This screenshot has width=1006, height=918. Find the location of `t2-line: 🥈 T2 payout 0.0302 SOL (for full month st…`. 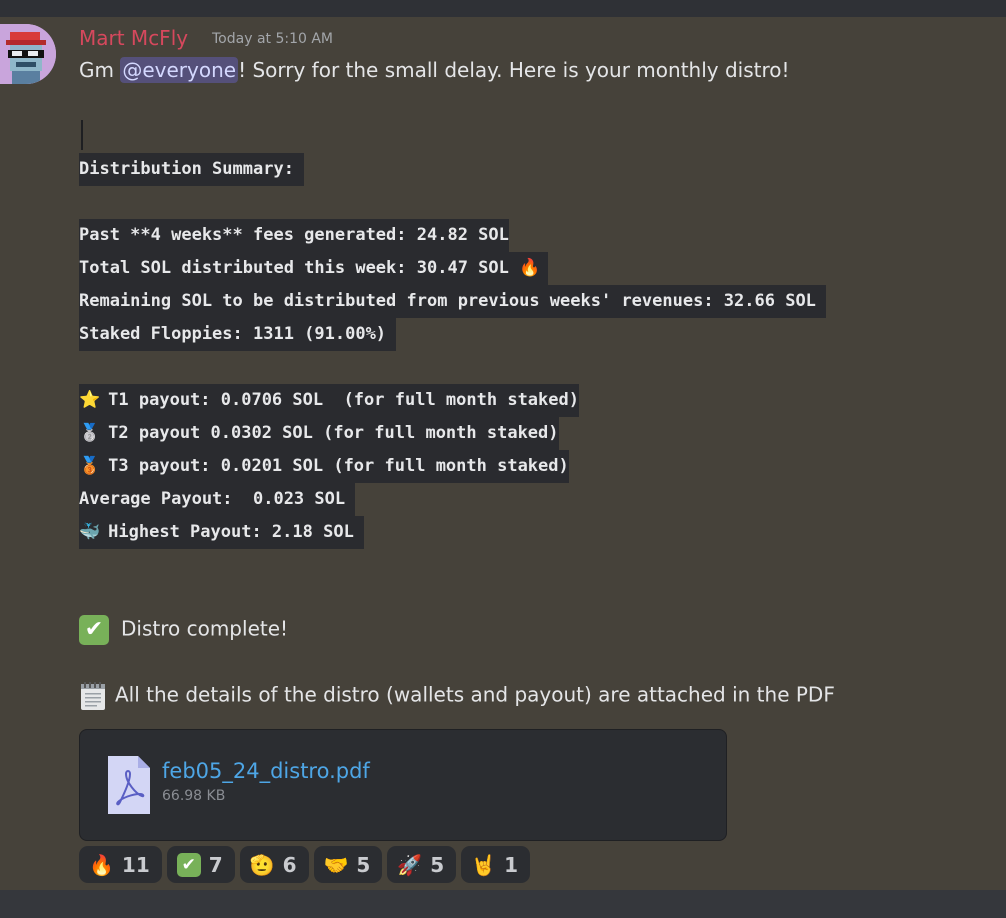

t2-line: 🥈 T2 payout 0.0302 SOL (for full month st… is located at coordinates (319, 433).